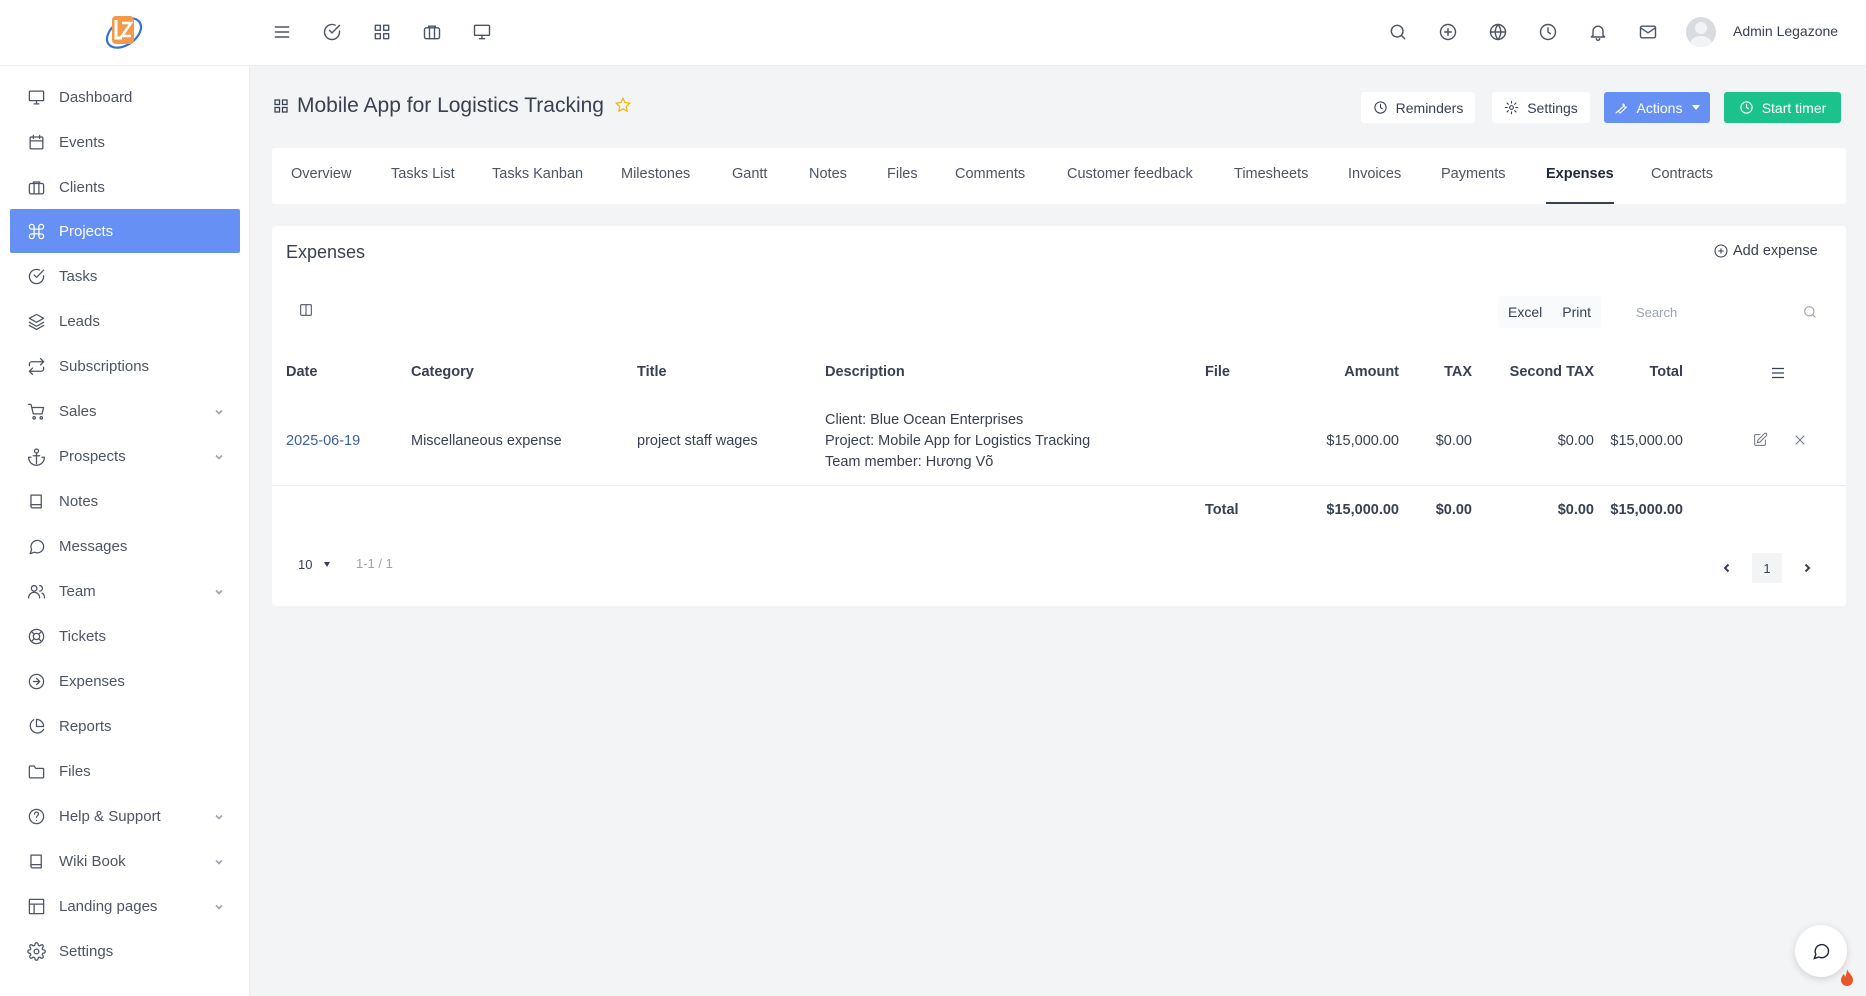 The width and height of the screenshot is (1866, 996). I want to click on sidebar-item-expenses: Expenses, so click(125, 681).